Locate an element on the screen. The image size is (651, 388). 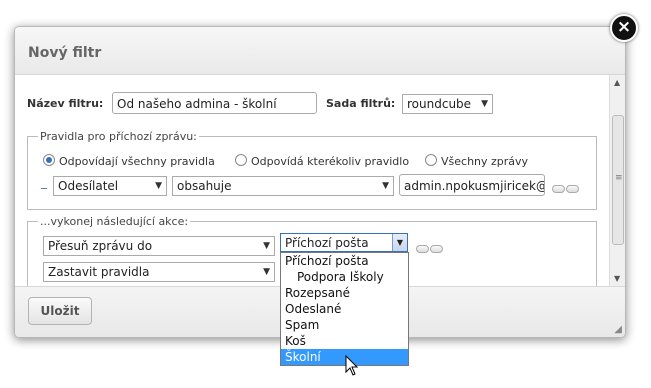
add-rule-button is located at coordinates (558, 189).